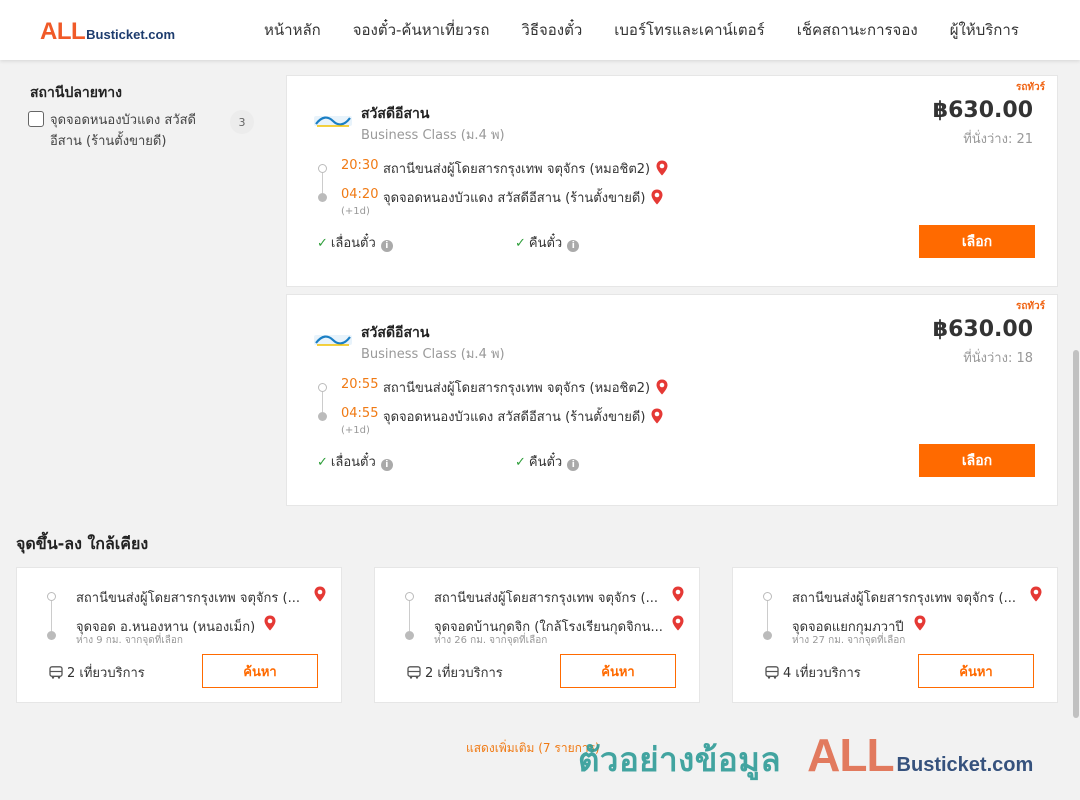 This screenshot has width=1080, height=800. Describe the element at coordinates (857, 30) in the screenshot. I see `nav-booking-status: เช็คสถานะการจอง` at that location.